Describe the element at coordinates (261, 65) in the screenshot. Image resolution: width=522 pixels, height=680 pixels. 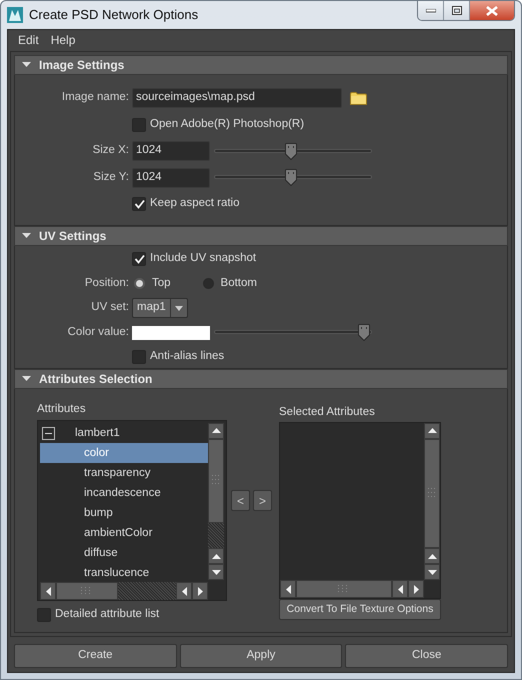
I see `section-header: Image Settings` at that location.